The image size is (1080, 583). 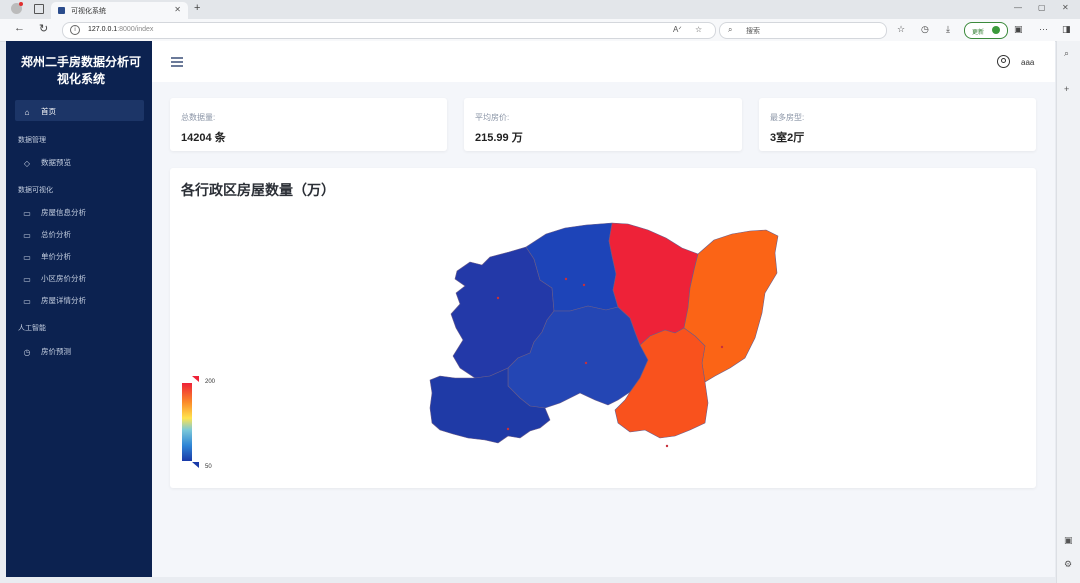 What do you see at coordinates (135, 29) in the screenshot?
I see `url-path: :8000/index` at bounding box center [135, 29].